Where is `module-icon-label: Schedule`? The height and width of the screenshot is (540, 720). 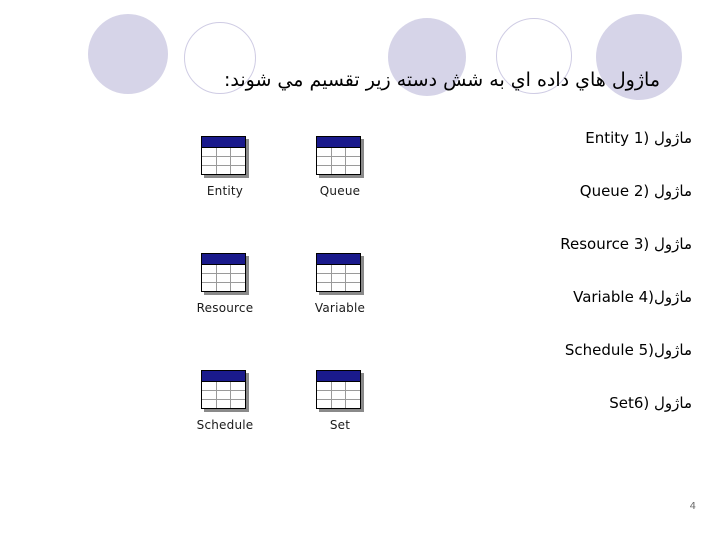
module-icon-label: Schedule is located at coordinates (225, 425).